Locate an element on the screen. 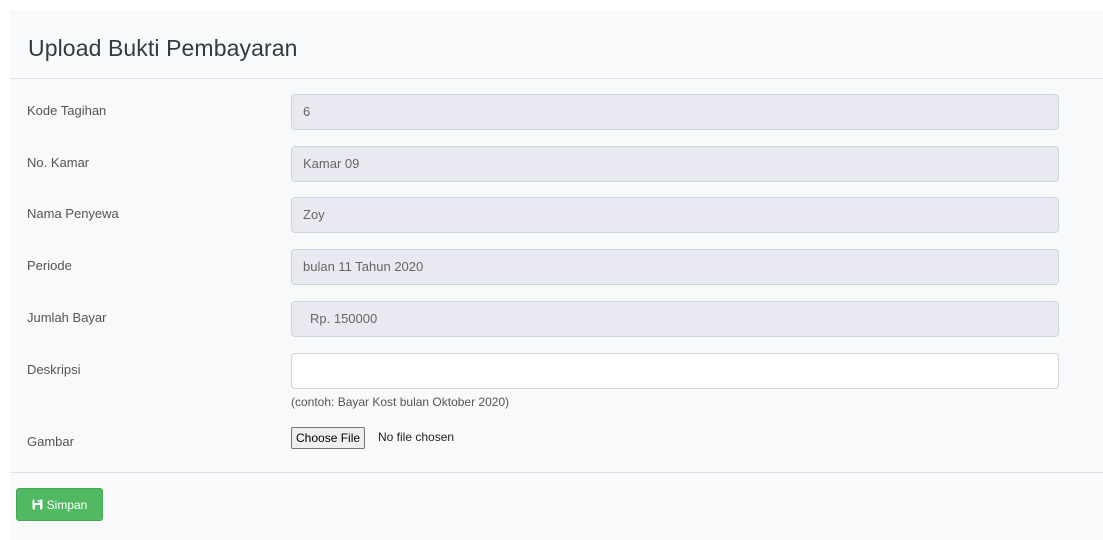 Image resolution: width=1103 pixels, height=540 pixels. floppy-disk-icon is located at coordinates (37, 504).